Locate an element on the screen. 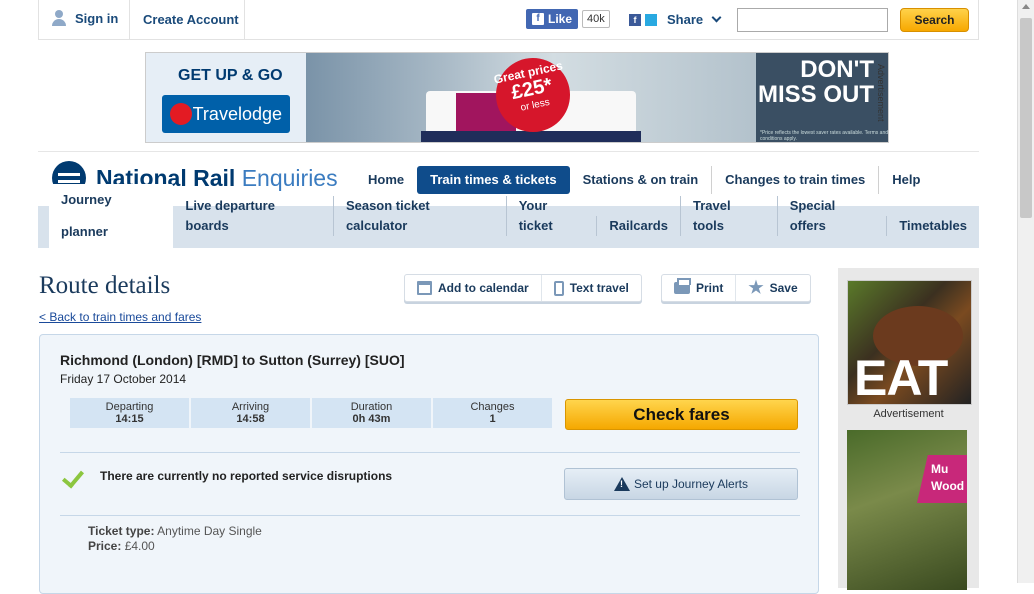  banner-brand-panel: GET UP & GO Travelodge is located at coordinates (226, 97).